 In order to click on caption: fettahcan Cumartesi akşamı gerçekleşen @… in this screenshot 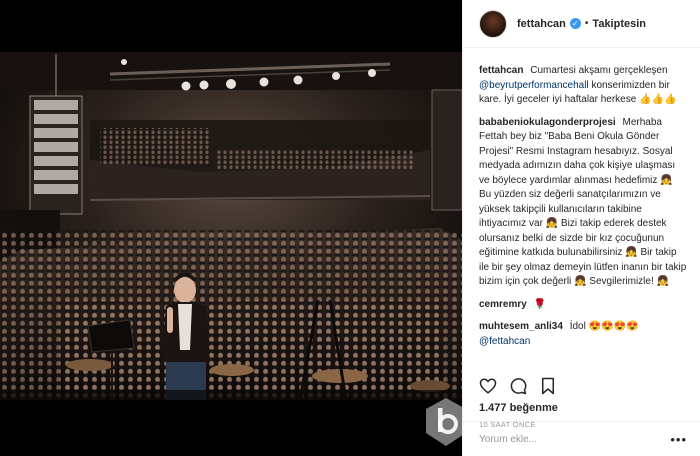, I will do `click(583, 86)`.